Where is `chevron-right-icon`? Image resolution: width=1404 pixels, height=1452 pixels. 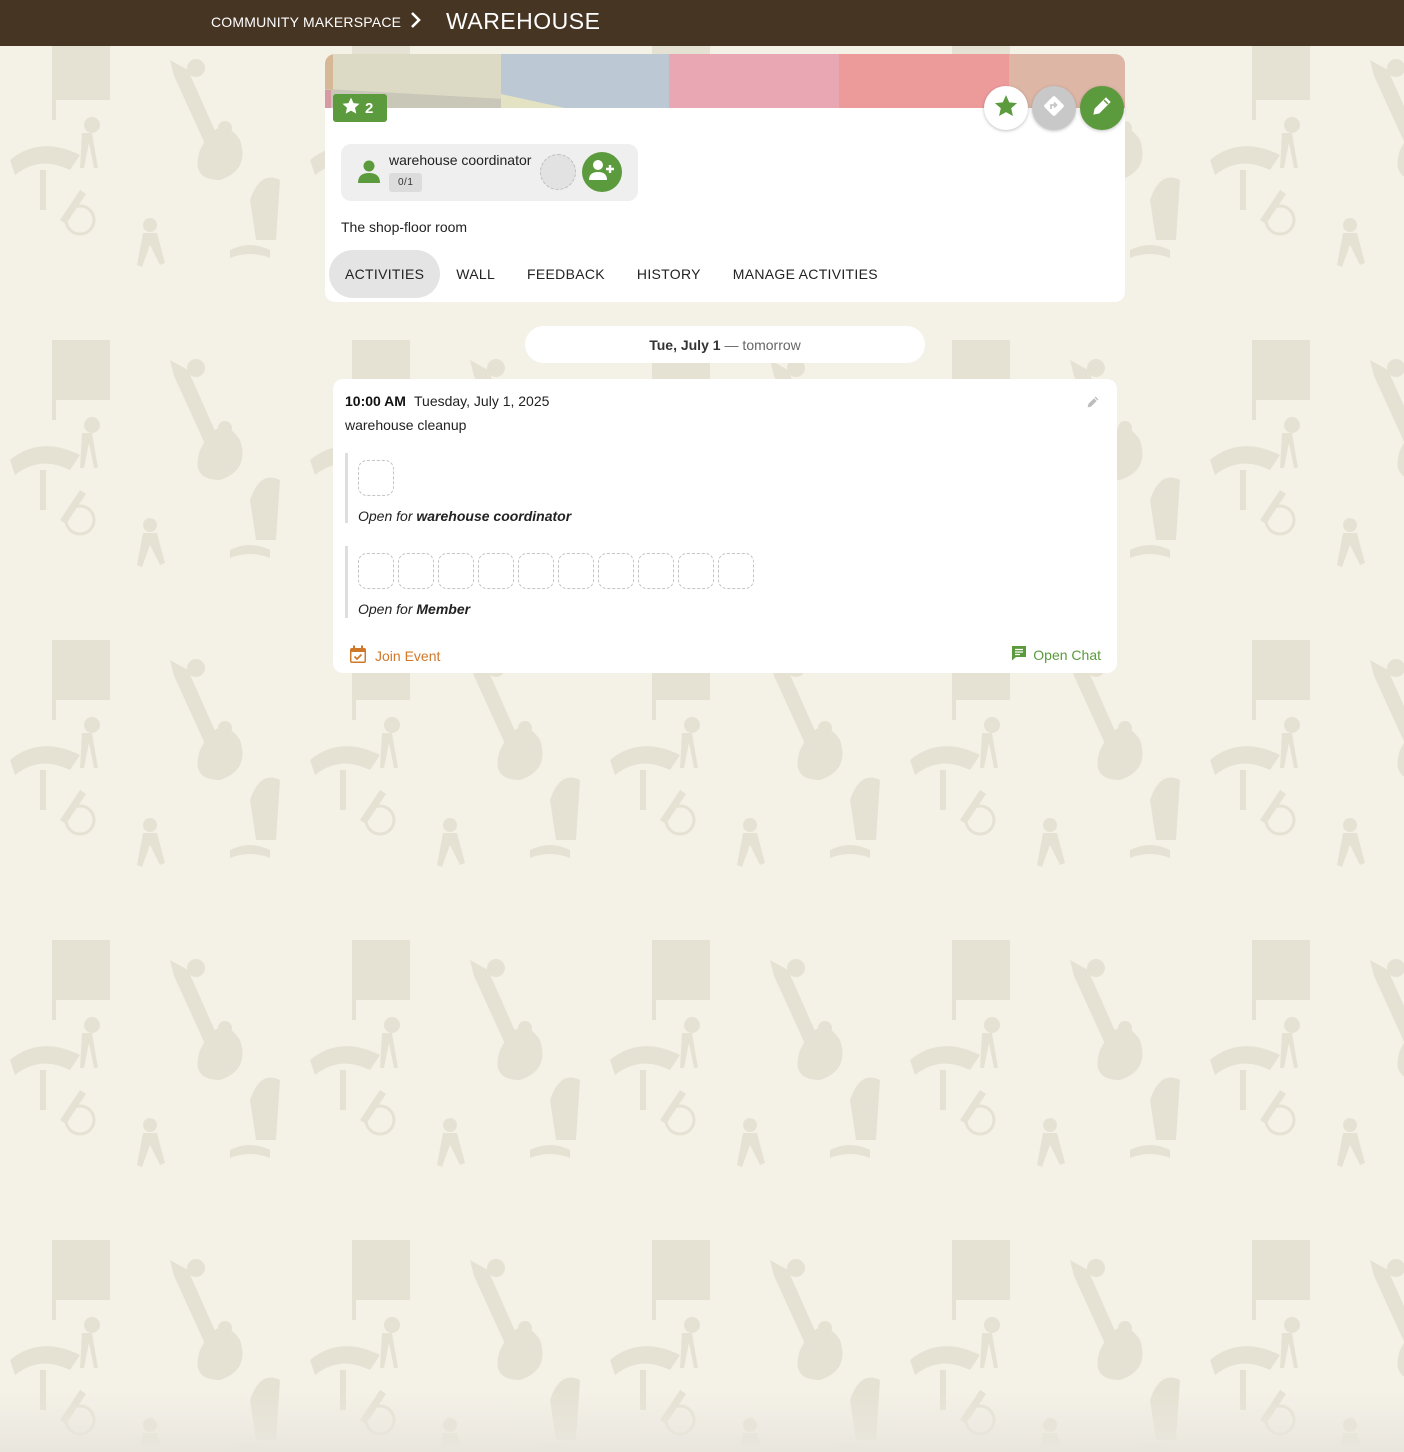 chevron-right-icon is located at coordinates (416, 20).